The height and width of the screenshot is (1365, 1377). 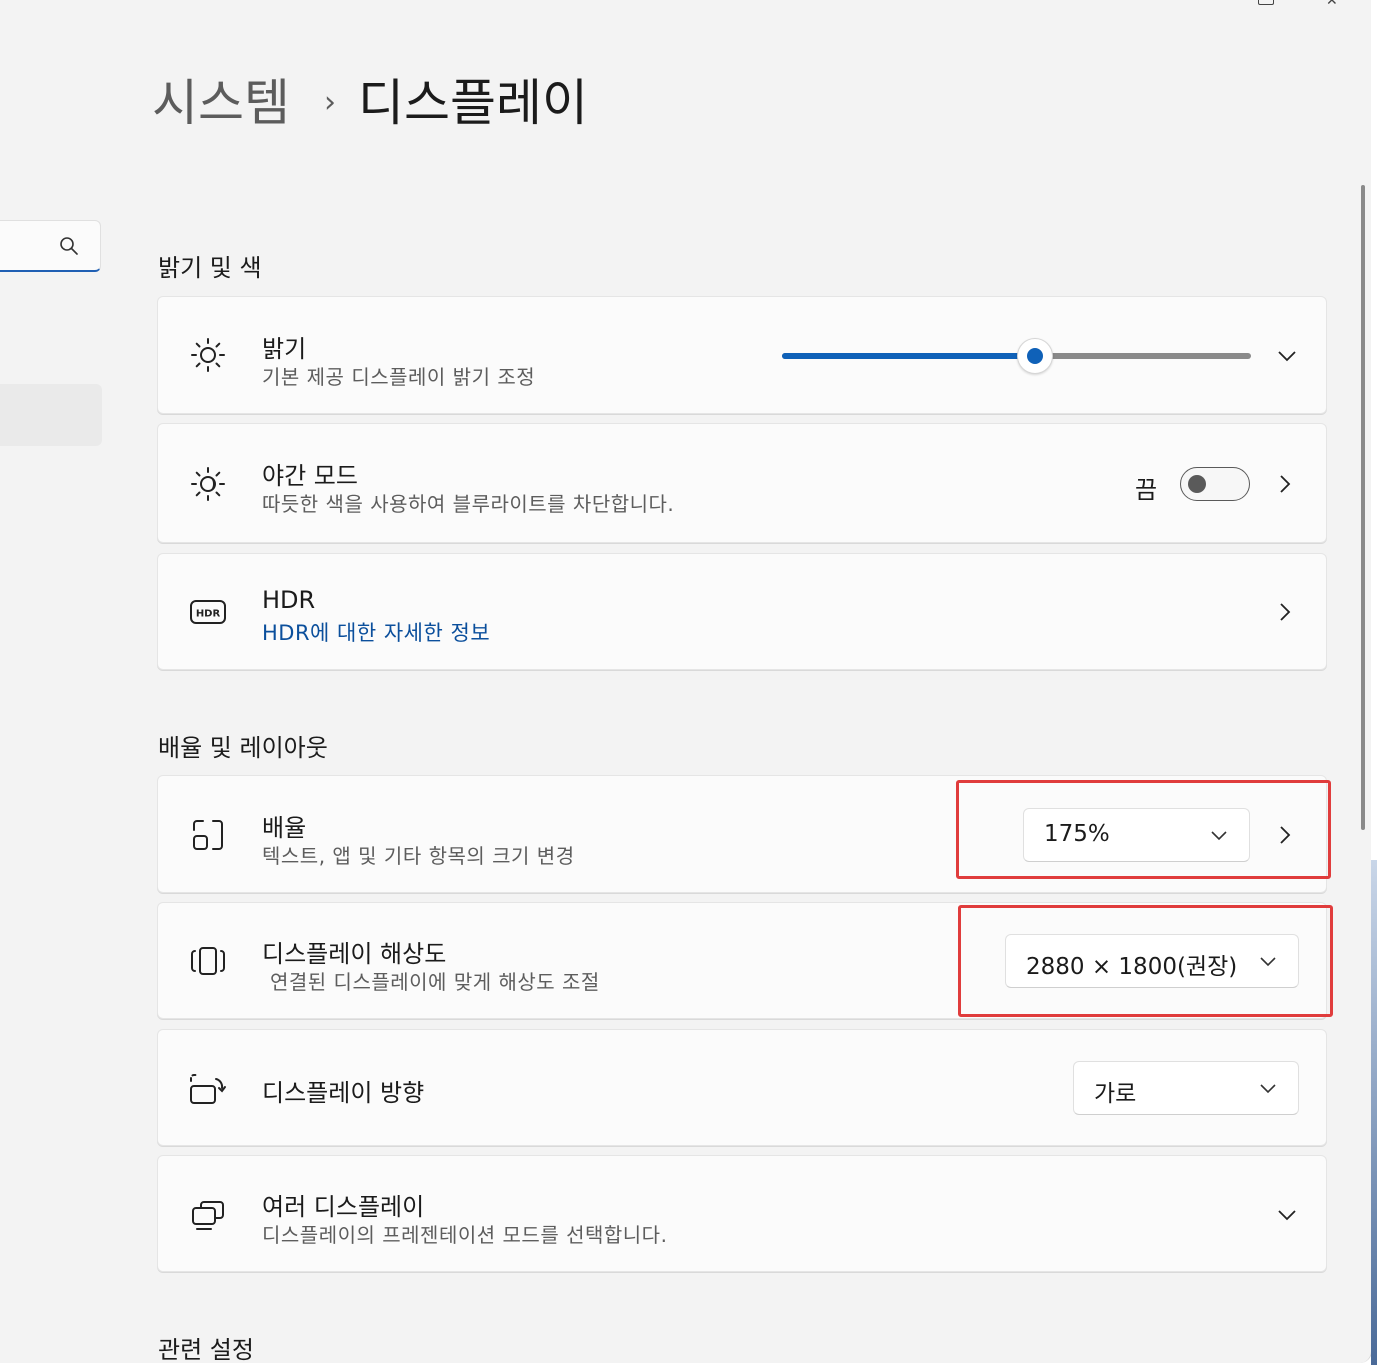 I want to click on hdr-info-link: HDR에 대한 자세한 정보, so click(x=376, y=632).